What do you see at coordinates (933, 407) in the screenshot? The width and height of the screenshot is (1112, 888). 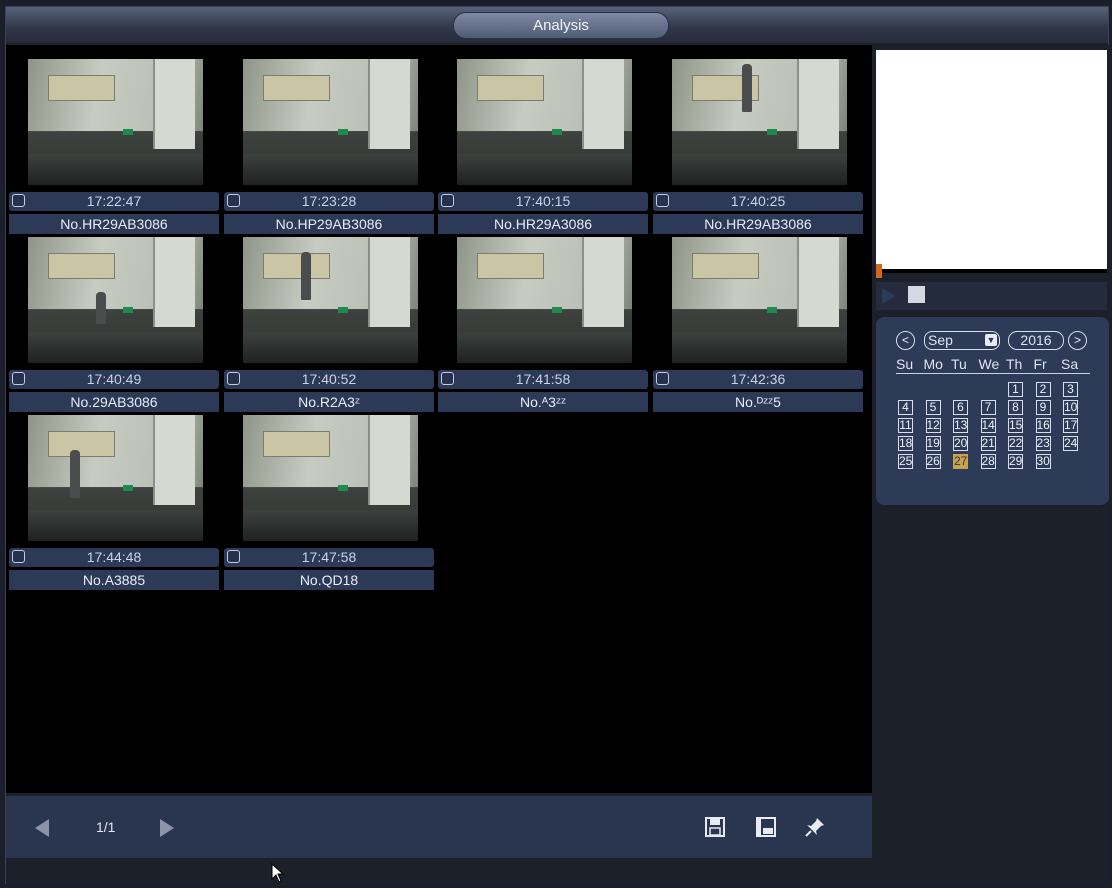 I see `calendar-day: 5` at bounding box center [933, 407].